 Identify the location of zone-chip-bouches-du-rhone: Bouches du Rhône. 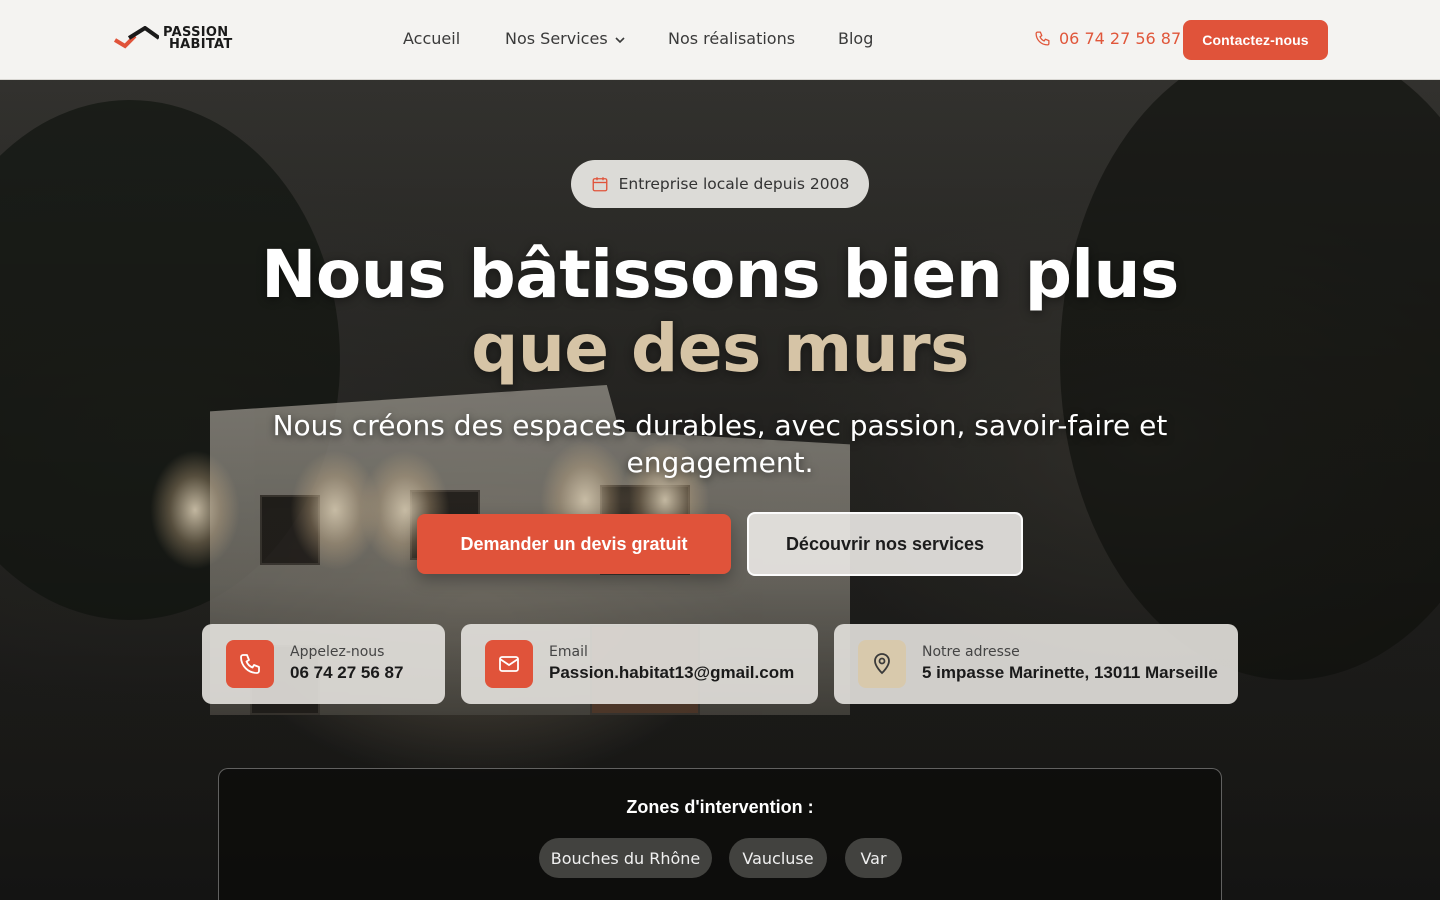
(625, 858).